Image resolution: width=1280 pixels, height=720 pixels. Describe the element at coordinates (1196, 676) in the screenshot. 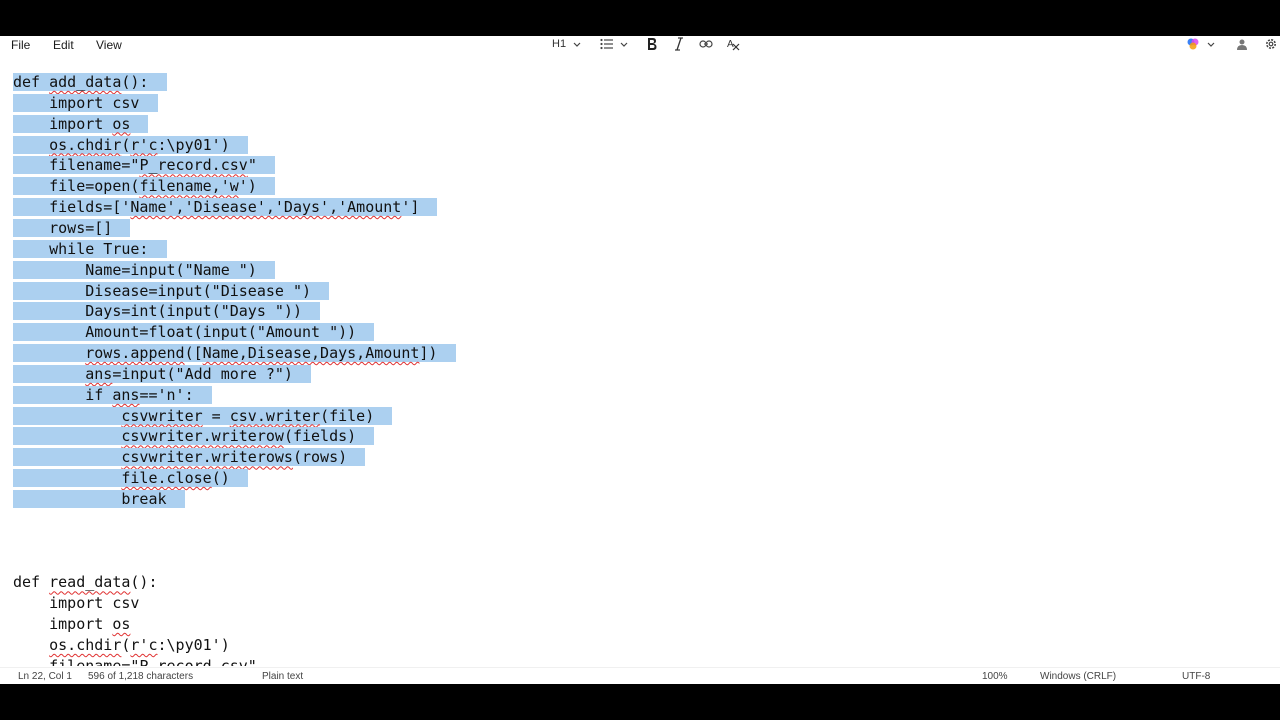

I see `encoding: UTF-8` at that location.